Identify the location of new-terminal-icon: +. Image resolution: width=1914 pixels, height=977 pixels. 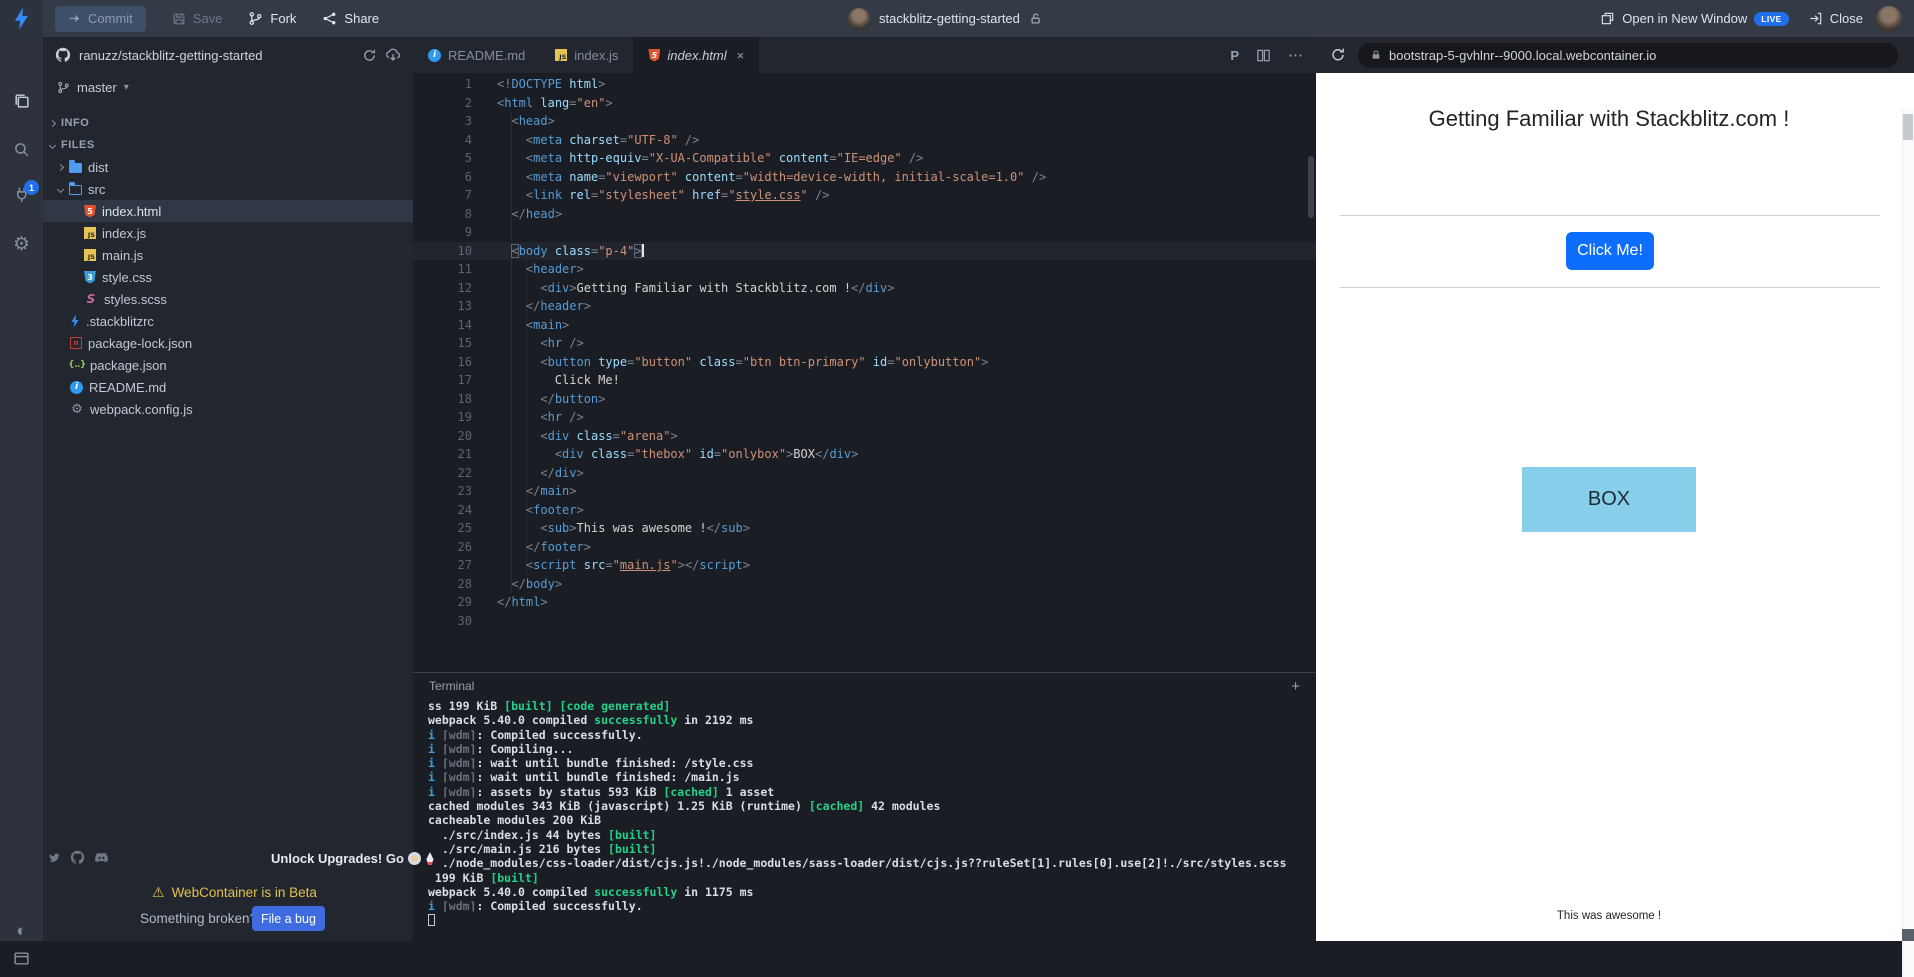
(1295, 686).